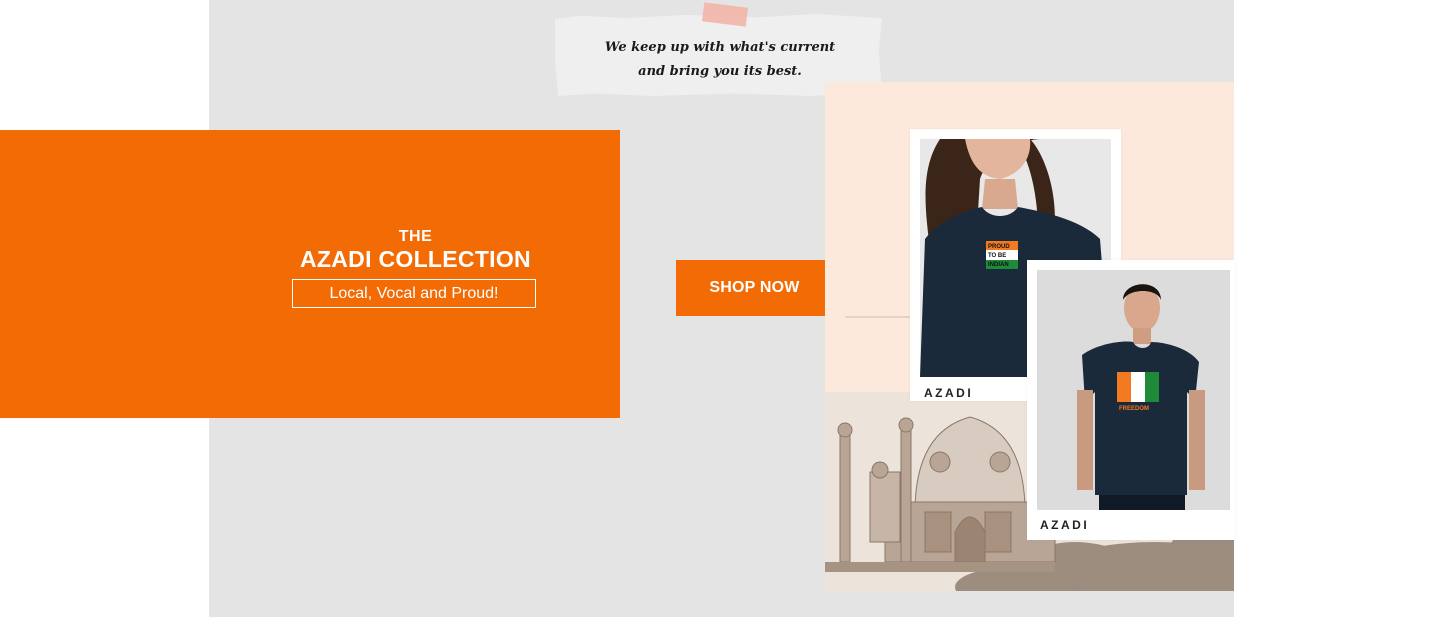  Describe the element at coordinates (415, 236) in the screenshot. I see `hero-eyebrow: THE` at that location.